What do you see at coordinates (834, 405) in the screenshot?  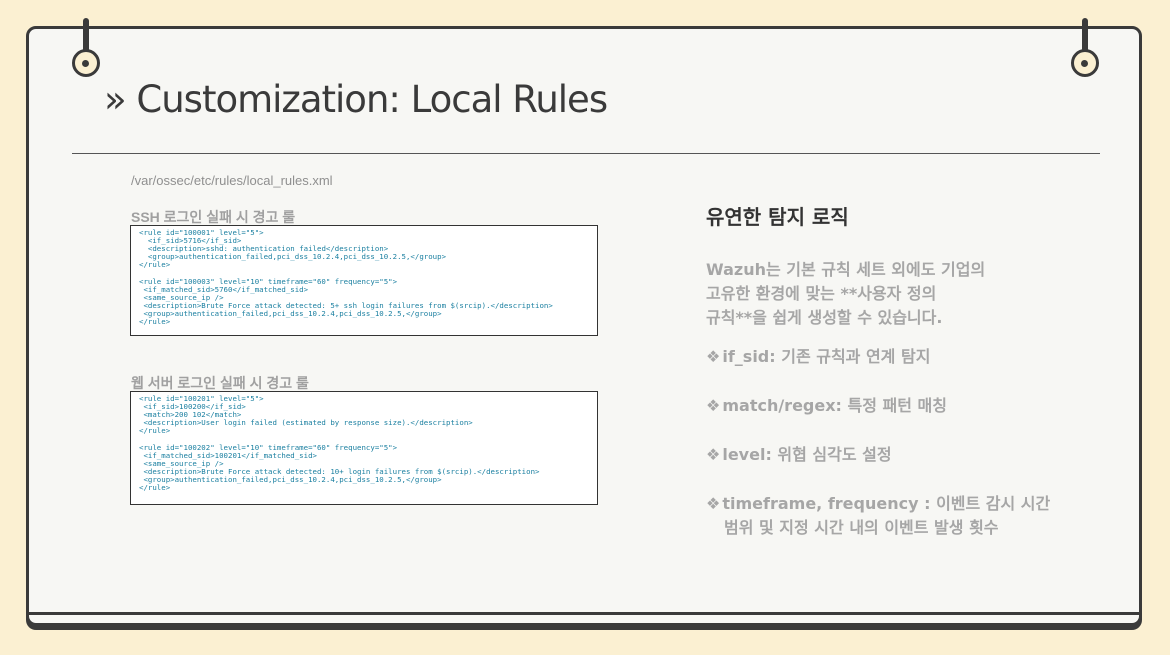 I see `bullet-text: match/regex: 특정 패턴 매칭` at bounding box center [834, 405].